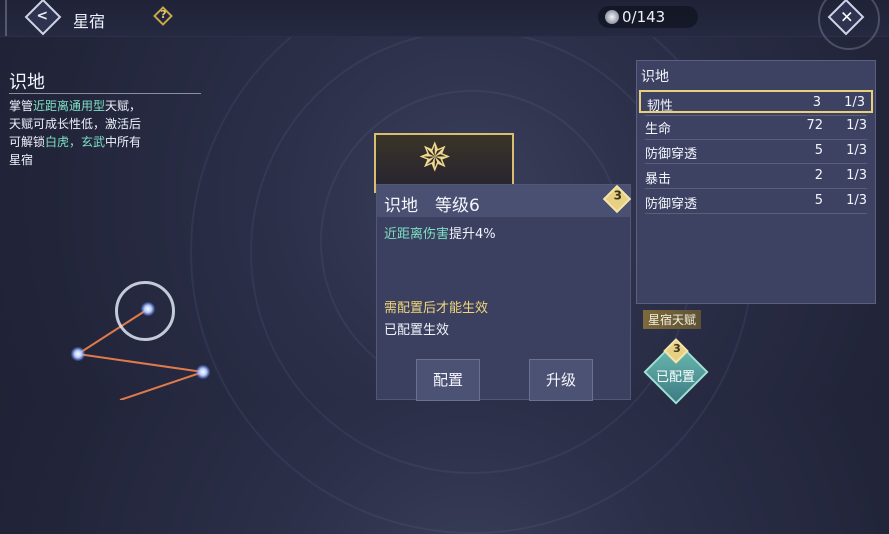 The image size is (889, 534). What do you see at coordinates (756, 102) in the screenshot?
I see `stat-row: 韧性 3 1/3` at bounding box center [756, 102].